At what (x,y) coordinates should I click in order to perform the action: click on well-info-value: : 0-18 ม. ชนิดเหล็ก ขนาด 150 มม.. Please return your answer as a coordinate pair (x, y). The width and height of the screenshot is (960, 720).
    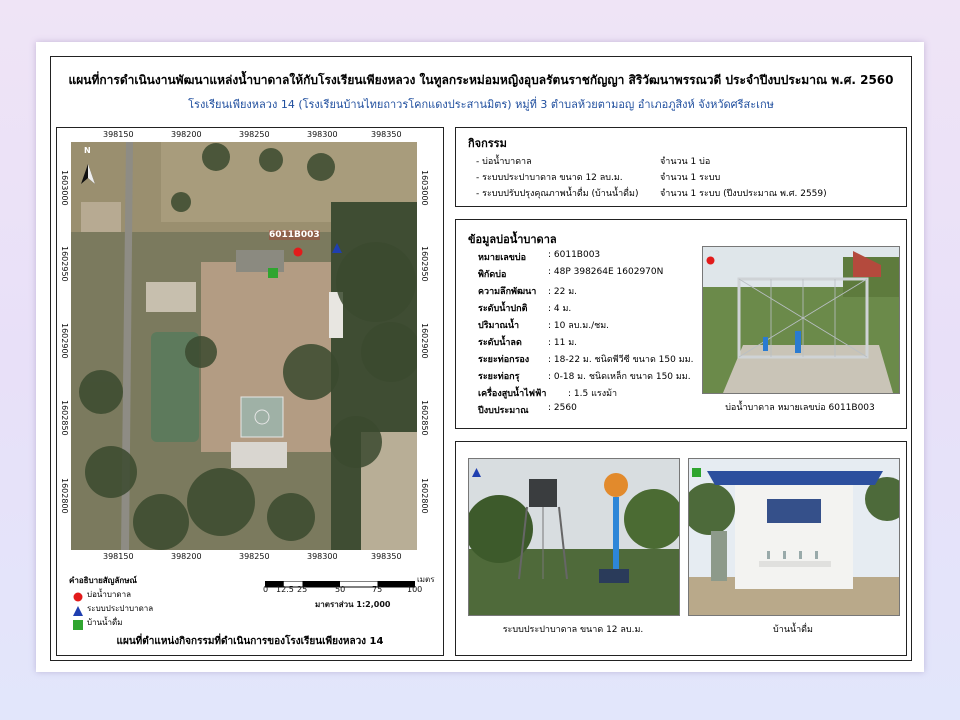
    Looking at the image, I should click on (619, 377).